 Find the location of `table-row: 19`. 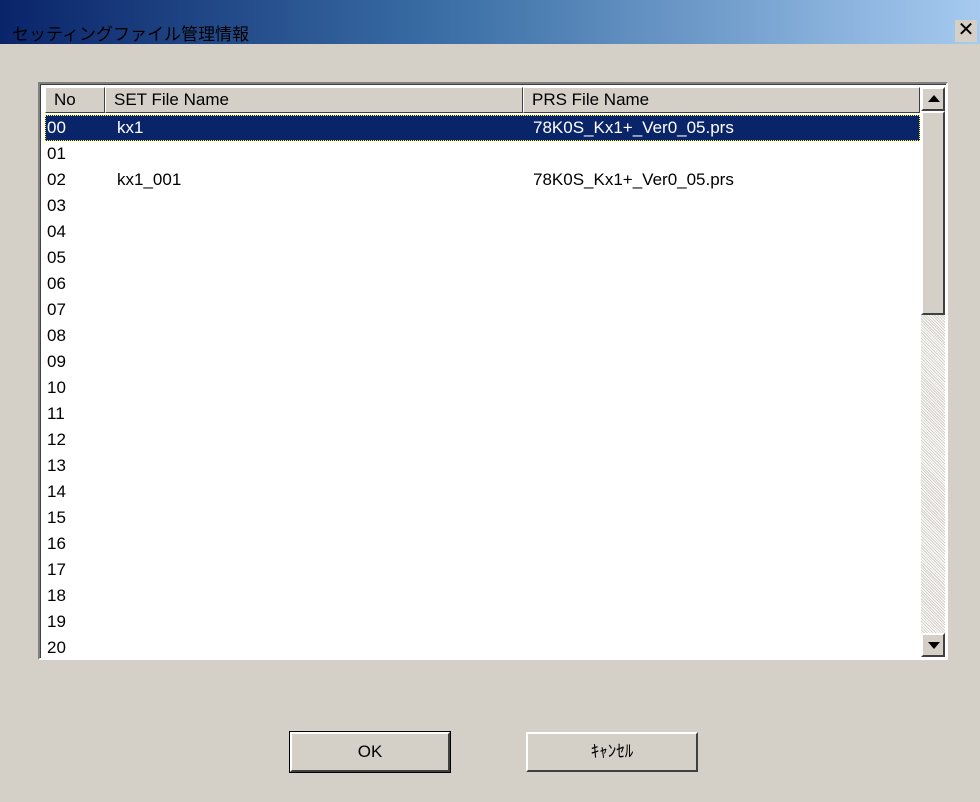

table-row: 19 is located at coordinates (482, 622).